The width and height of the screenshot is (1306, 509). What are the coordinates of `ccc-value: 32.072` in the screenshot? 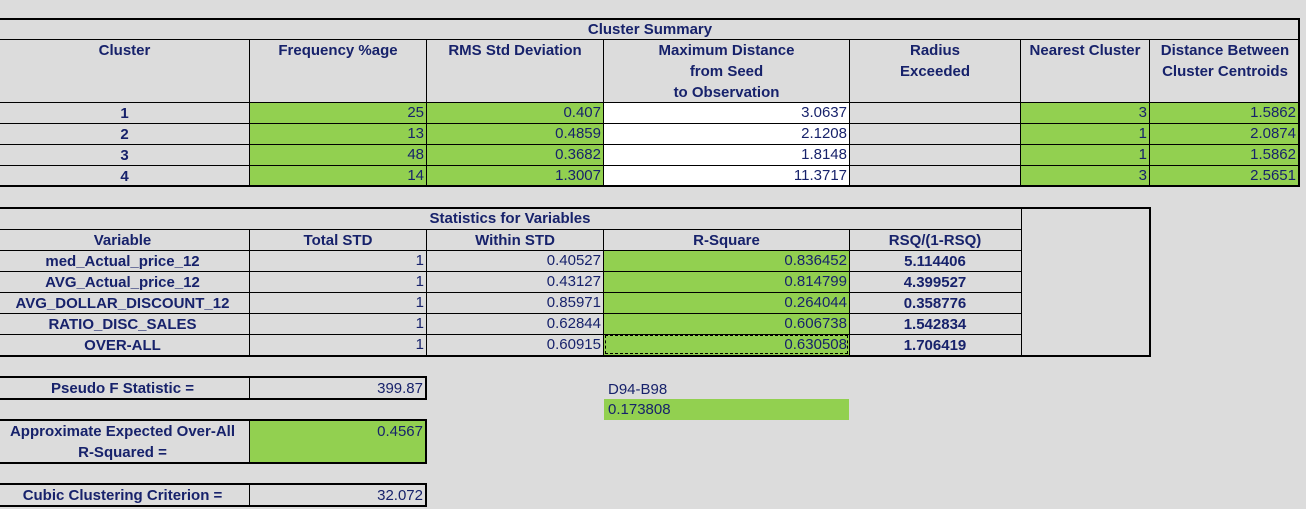 It's located at (337, 495).